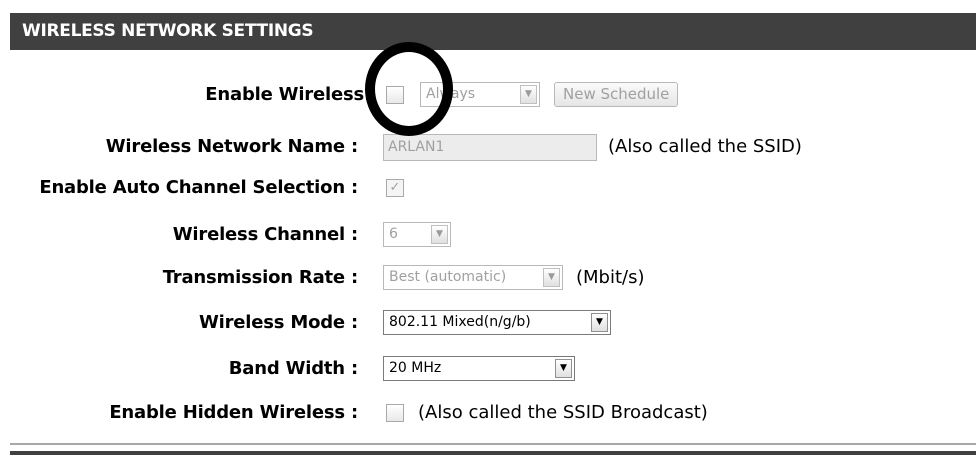  I want to click on checkmark-icon: ✓, so click(395, 187).